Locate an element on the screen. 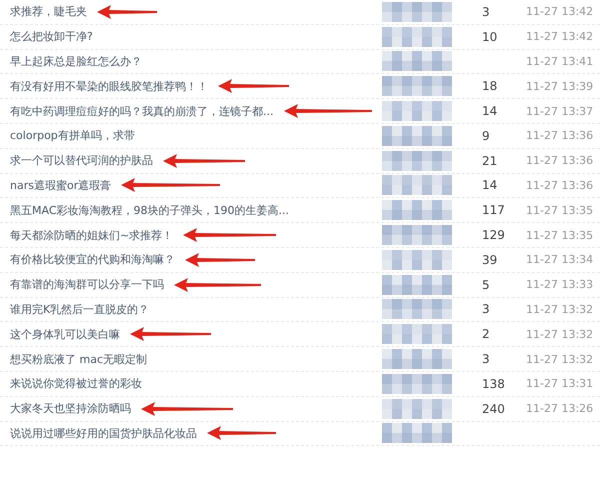 This screenshot has width=600, height=498. thread-title-link: 想买粉底液了 mac无暇定制 is located at coordinates (79, 359).